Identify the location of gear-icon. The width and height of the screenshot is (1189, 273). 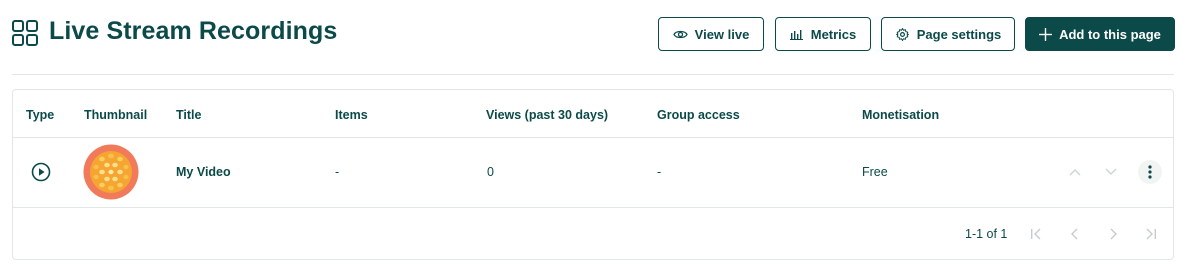
(902, 34).